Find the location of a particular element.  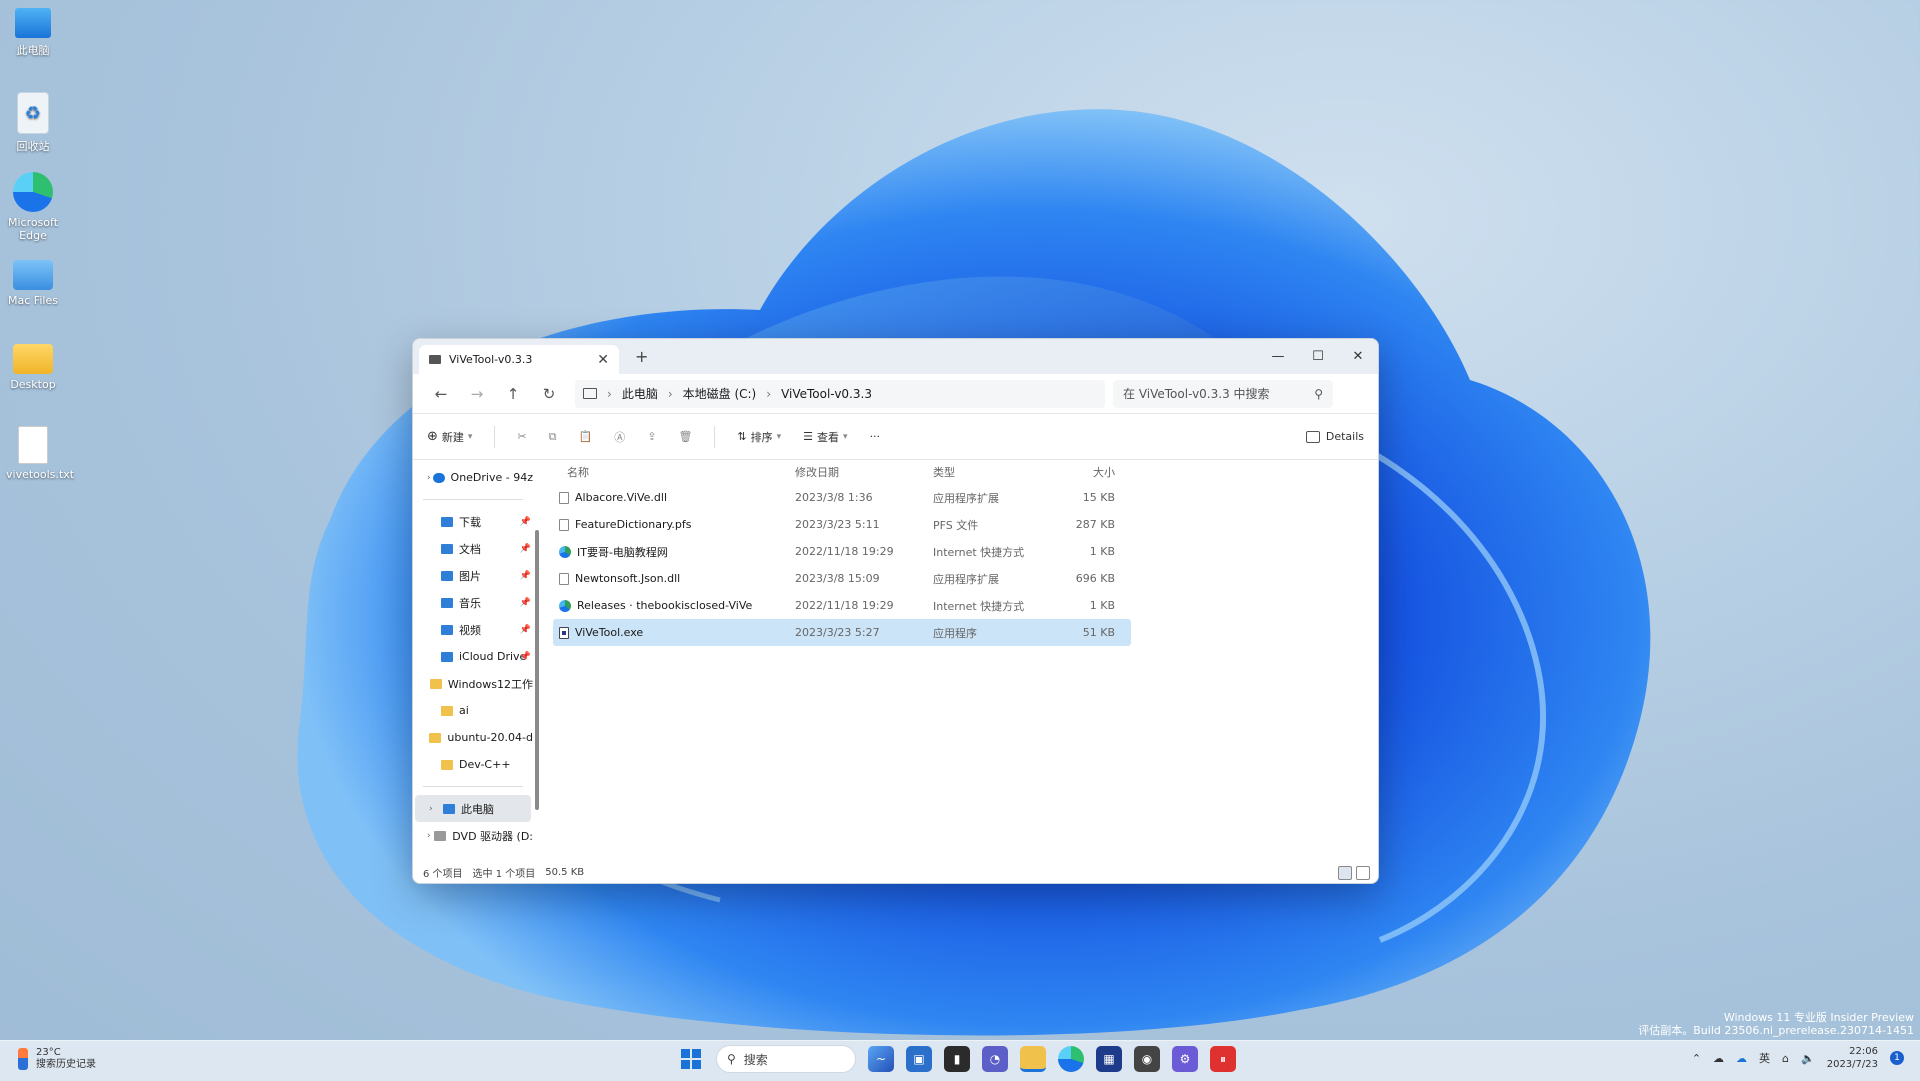

file-name-cell: Albacore.ViVe.dll is located at coordinates (674, 497).